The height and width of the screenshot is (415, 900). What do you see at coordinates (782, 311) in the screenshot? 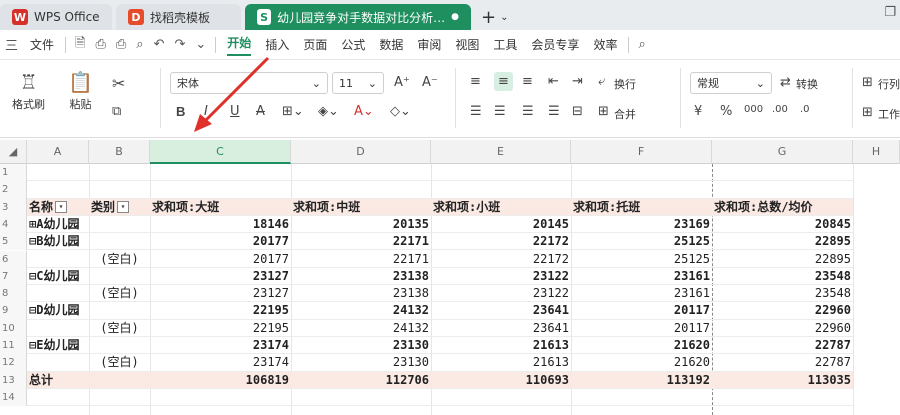
I see `cell: 22960` at bounding box center [782, 311].